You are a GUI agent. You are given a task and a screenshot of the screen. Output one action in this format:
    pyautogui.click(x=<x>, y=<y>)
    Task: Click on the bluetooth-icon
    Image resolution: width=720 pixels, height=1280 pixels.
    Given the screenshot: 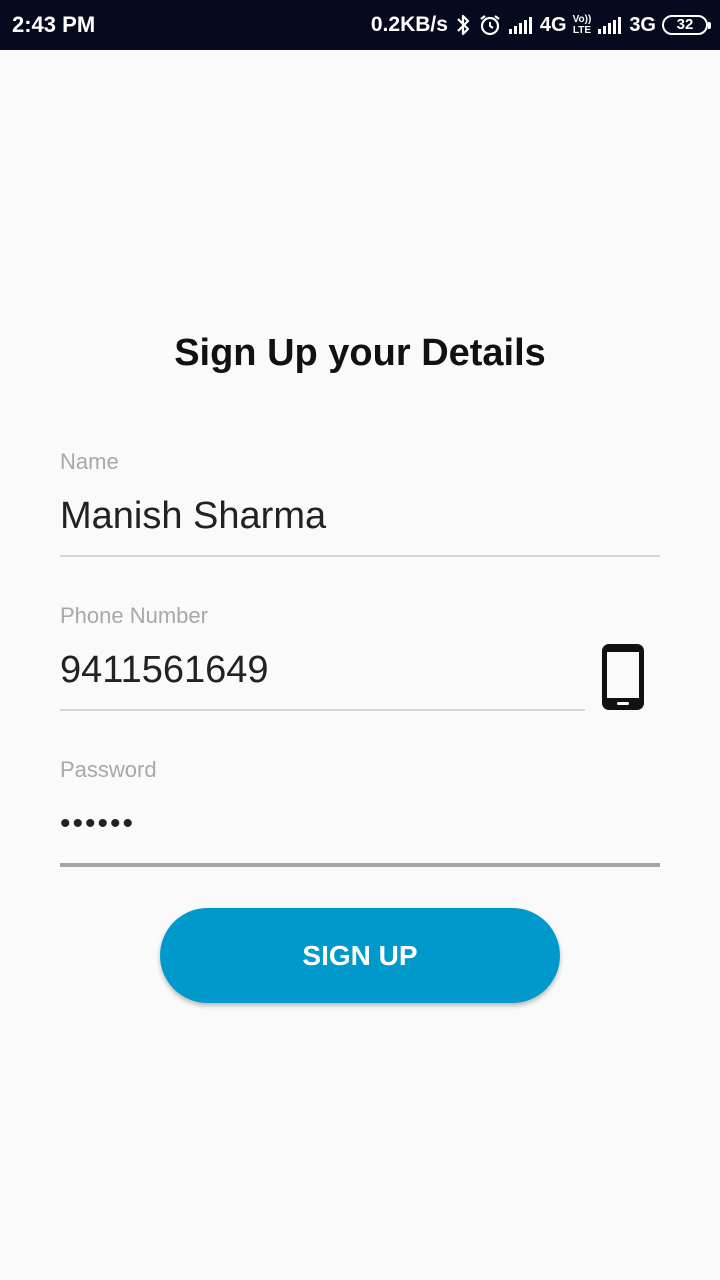 What is the action you would take?
    pyautogui.click(x=463, y=25)
    